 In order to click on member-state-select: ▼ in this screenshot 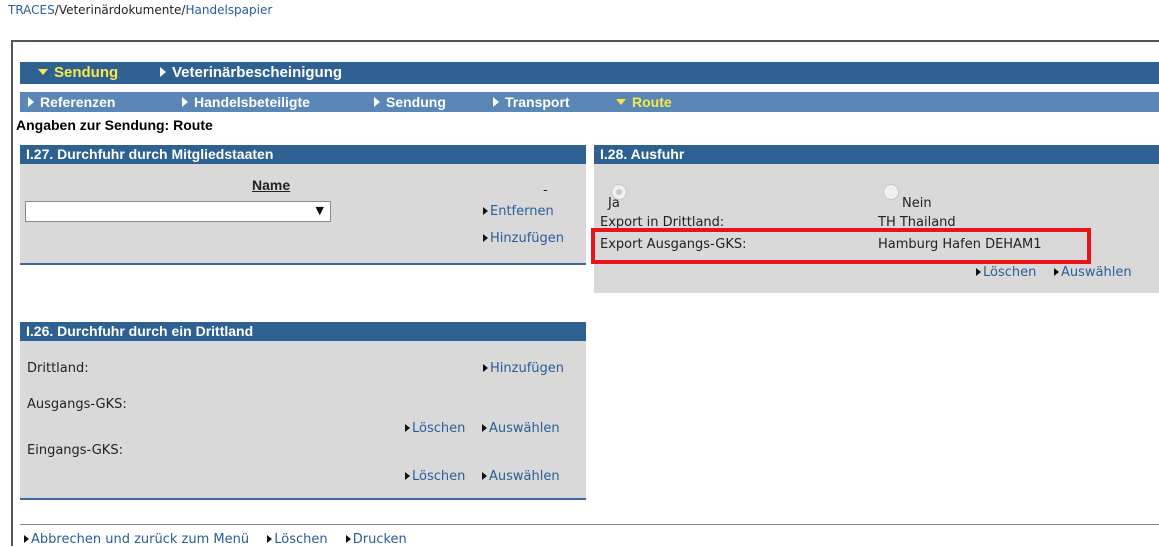, I will do `click(178, 211)`.